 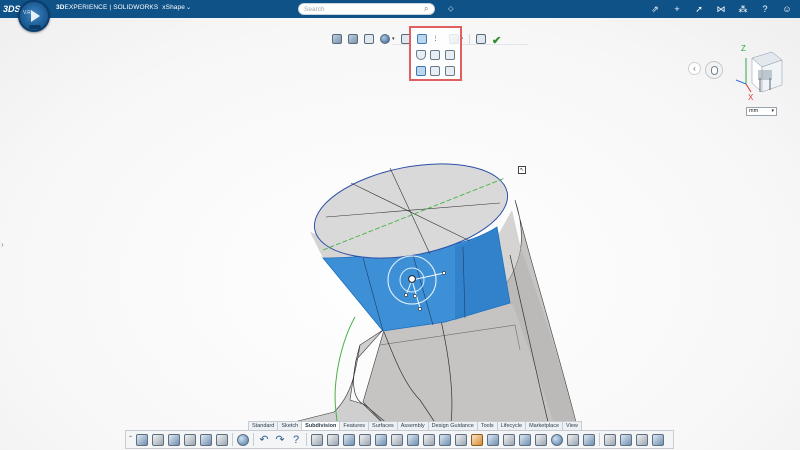 What do you see at coordinates (449, 55) in the screenshot?
I see `filter-bodies-icon` at bounding box center [449, 55].